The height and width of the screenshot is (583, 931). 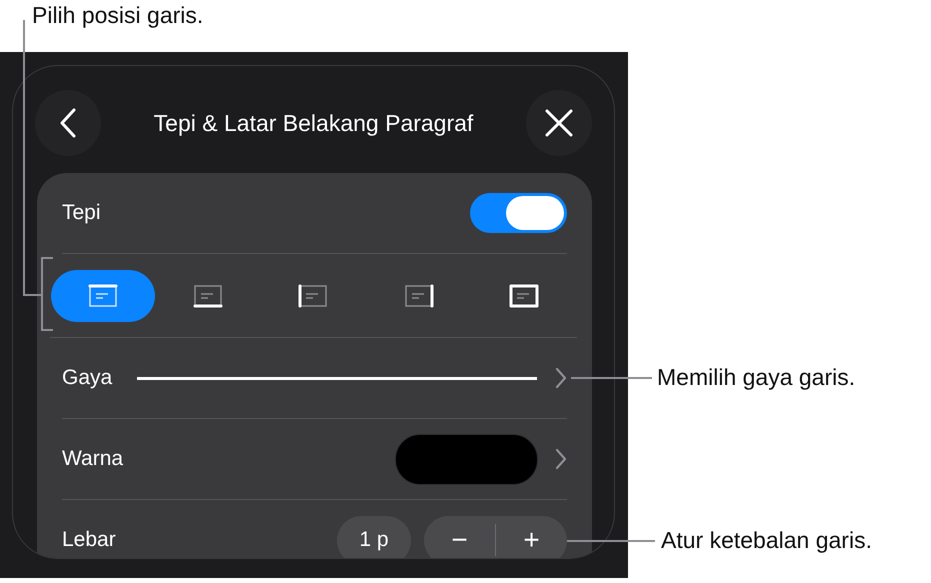 What do you see at coordinates (518, 213) in the screenshot?
I see `toggle-switch` at bounding box center [518, 213].